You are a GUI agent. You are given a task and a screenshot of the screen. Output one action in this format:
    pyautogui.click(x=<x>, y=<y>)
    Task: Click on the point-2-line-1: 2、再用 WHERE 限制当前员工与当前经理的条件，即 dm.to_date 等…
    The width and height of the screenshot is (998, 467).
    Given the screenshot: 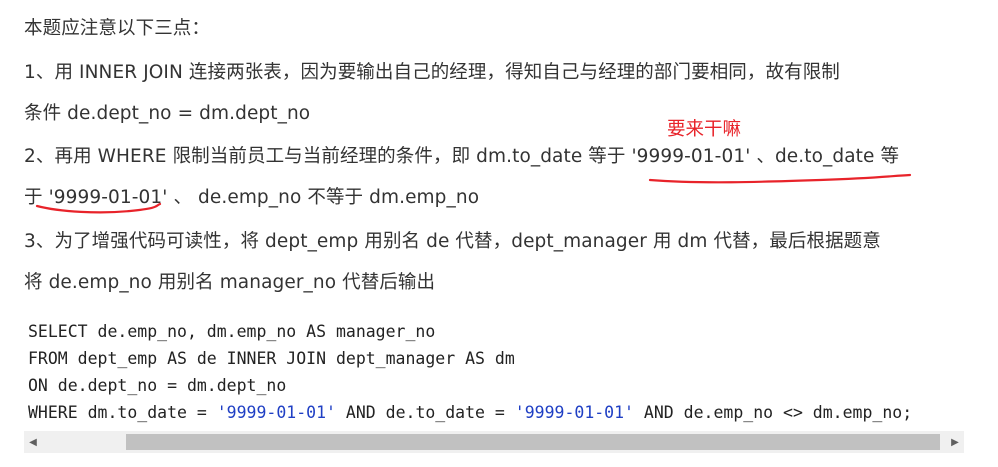 What is the action you would take?
    pyautogui.click(x=462, y=156)
    